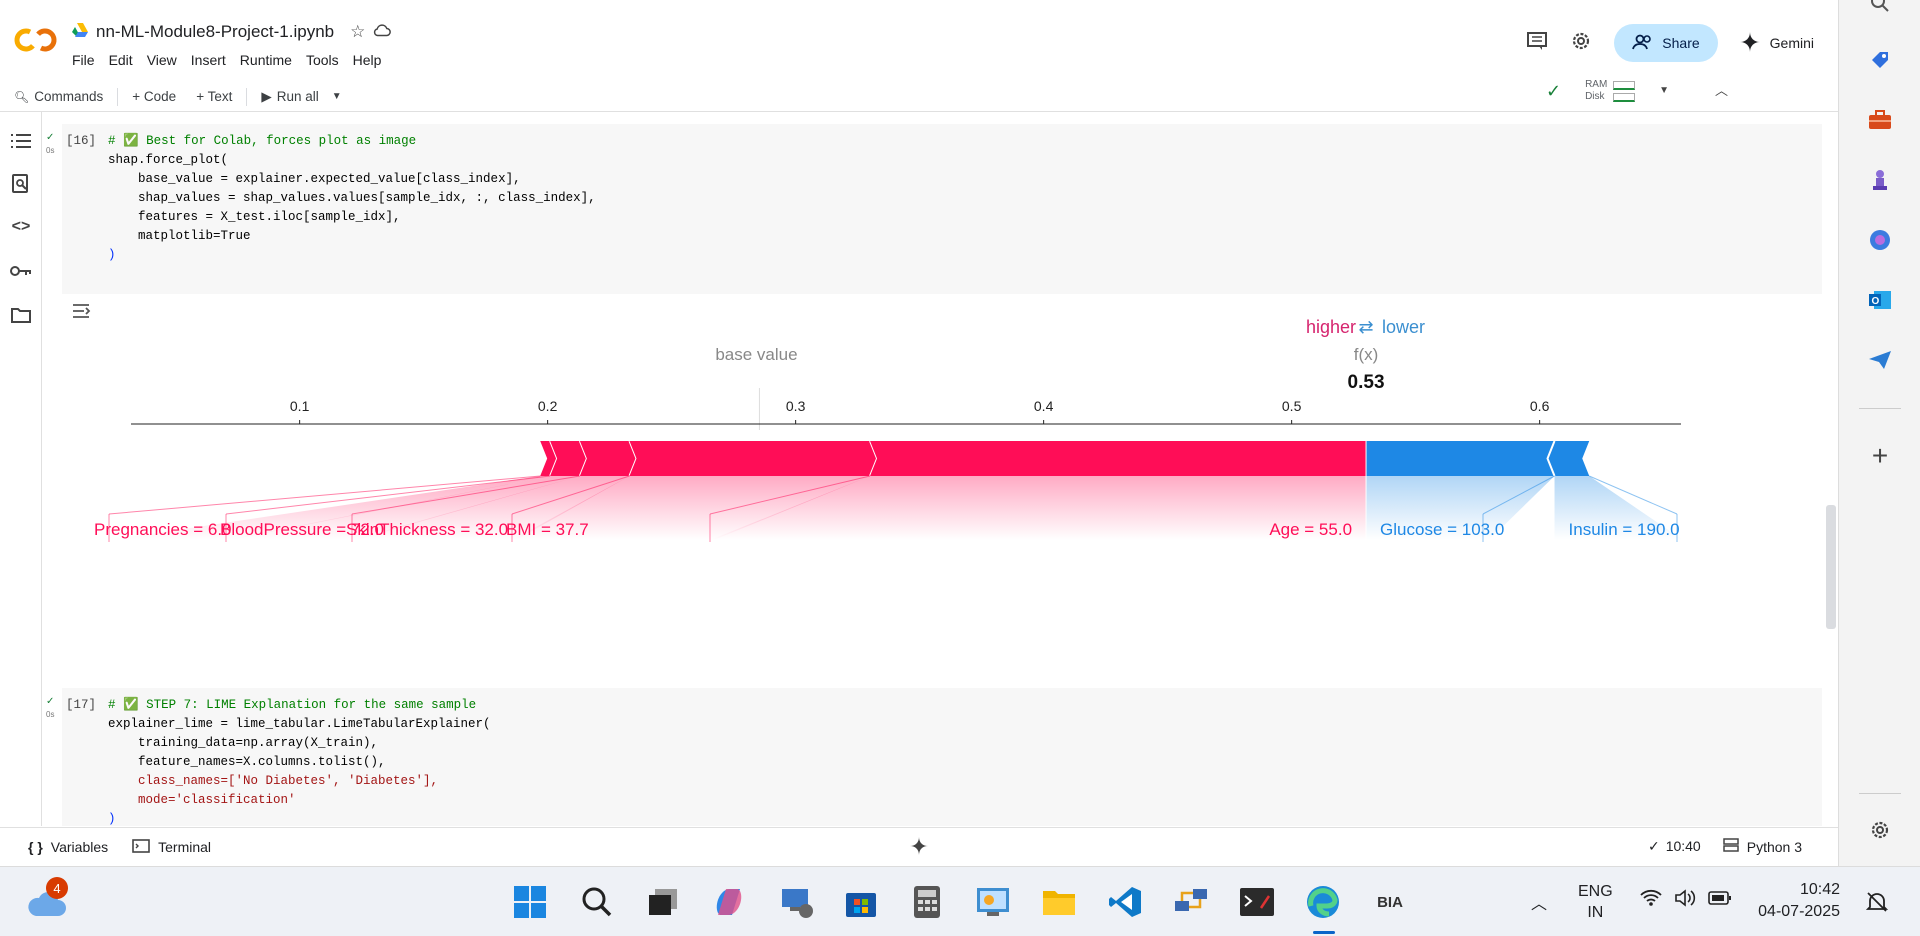  Describe the element at coordinates (208, 60) in the screenshot. I see `menu-insert: Insert` at that location.